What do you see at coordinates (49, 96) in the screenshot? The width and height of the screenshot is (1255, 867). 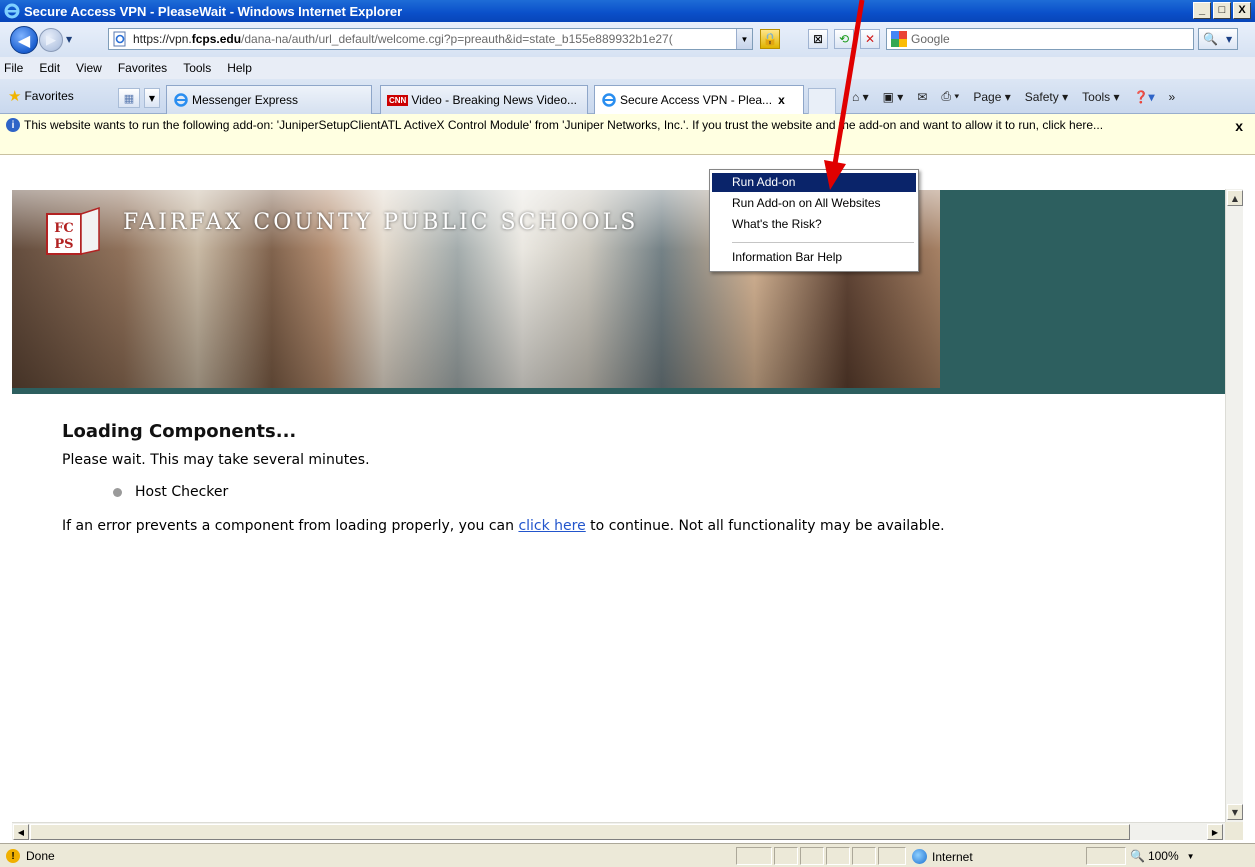 I see `favorites-label: Favorites` at bounding box center [49, 96].